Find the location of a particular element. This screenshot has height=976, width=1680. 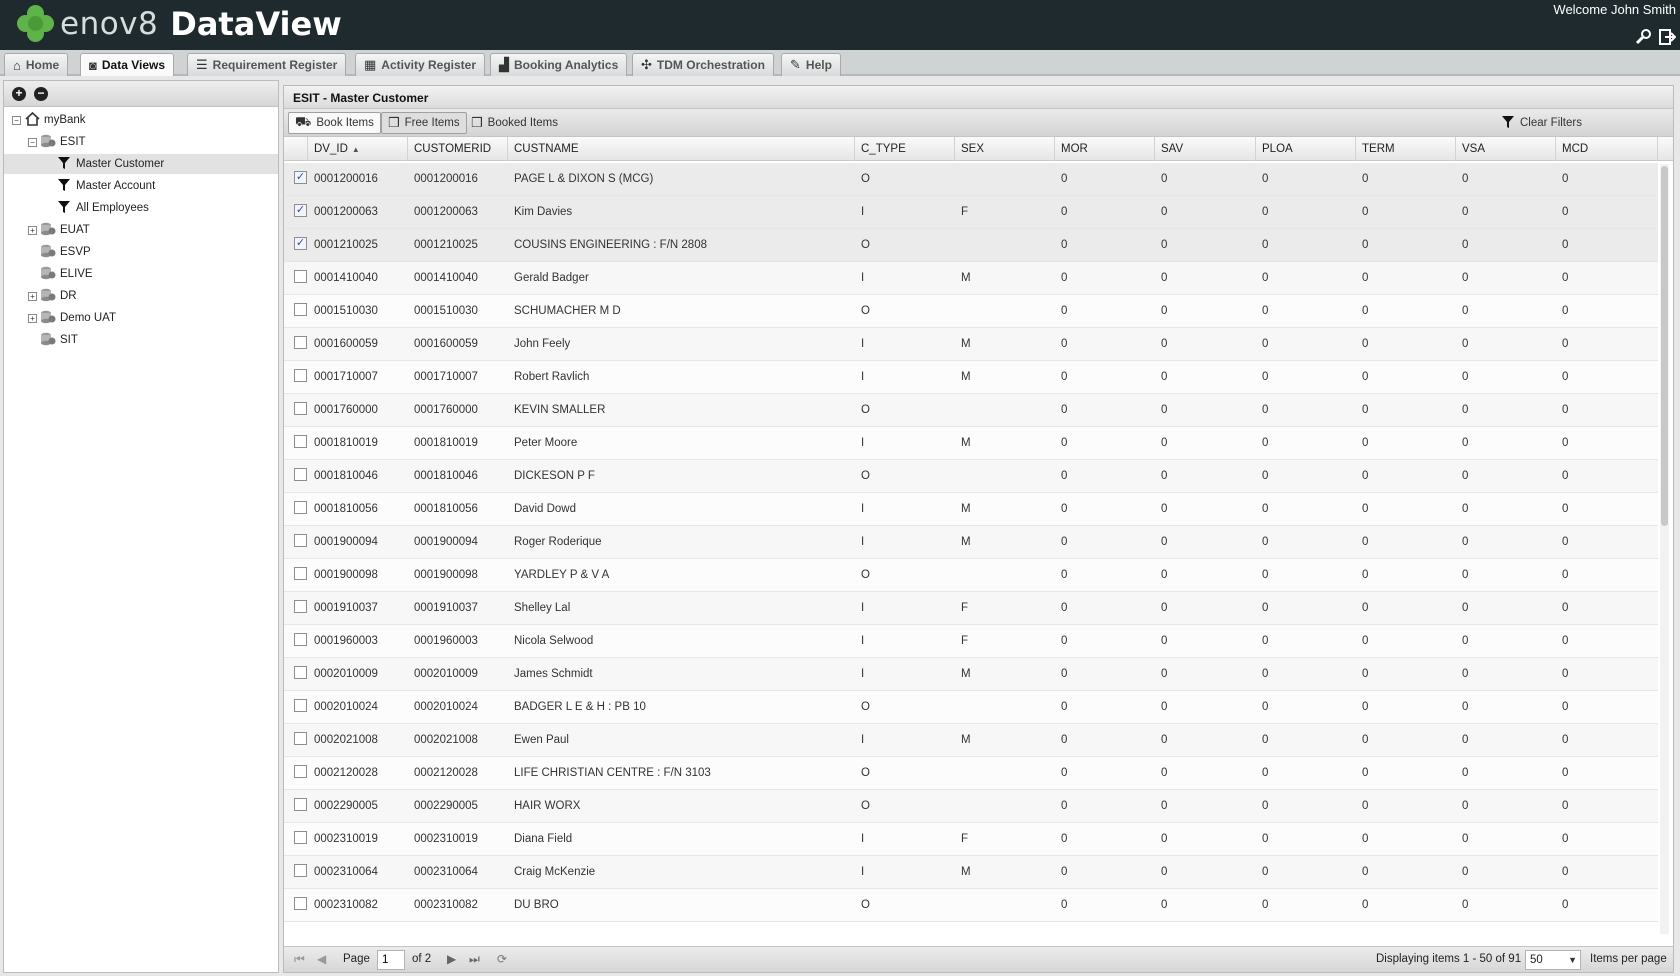

table-row: 0001810019 0001810019 Peter Moore I M 0 0 0 0 0 0 is located at coordinates (971, 443).